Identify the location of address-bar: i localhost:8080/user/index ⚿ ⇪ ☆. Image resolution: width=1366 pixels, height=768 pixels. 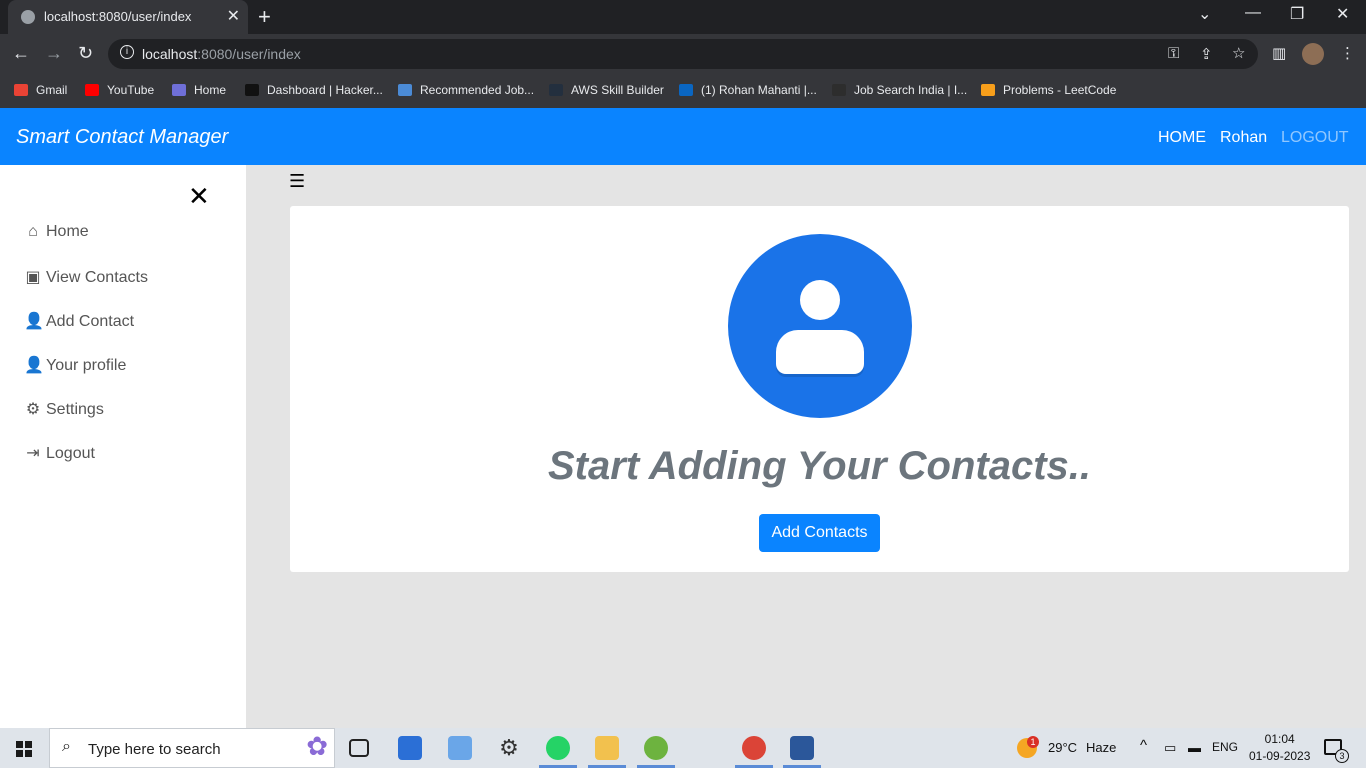
(683, 54).